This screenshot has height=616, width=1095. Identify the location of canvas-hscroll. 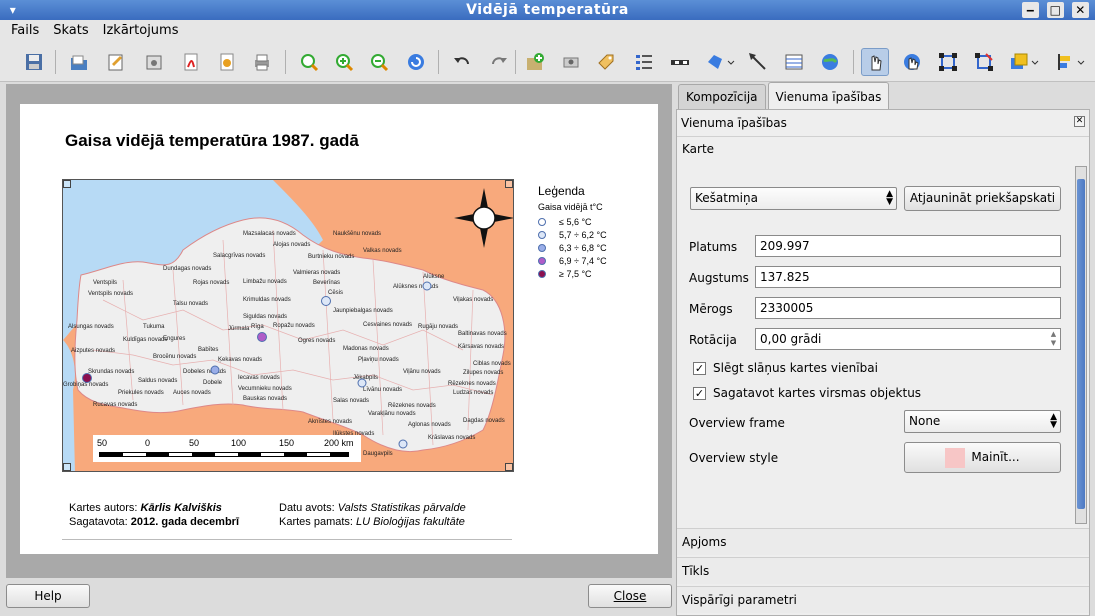
(339, 581).